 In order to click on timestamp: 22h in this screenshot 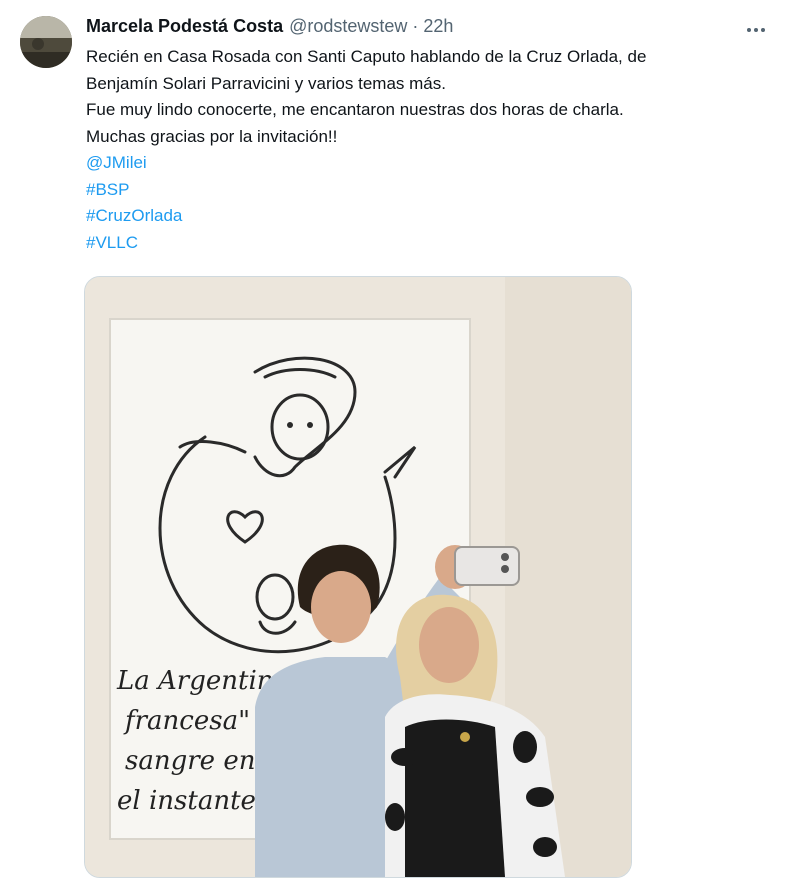, I will do `click(438, 26)`.